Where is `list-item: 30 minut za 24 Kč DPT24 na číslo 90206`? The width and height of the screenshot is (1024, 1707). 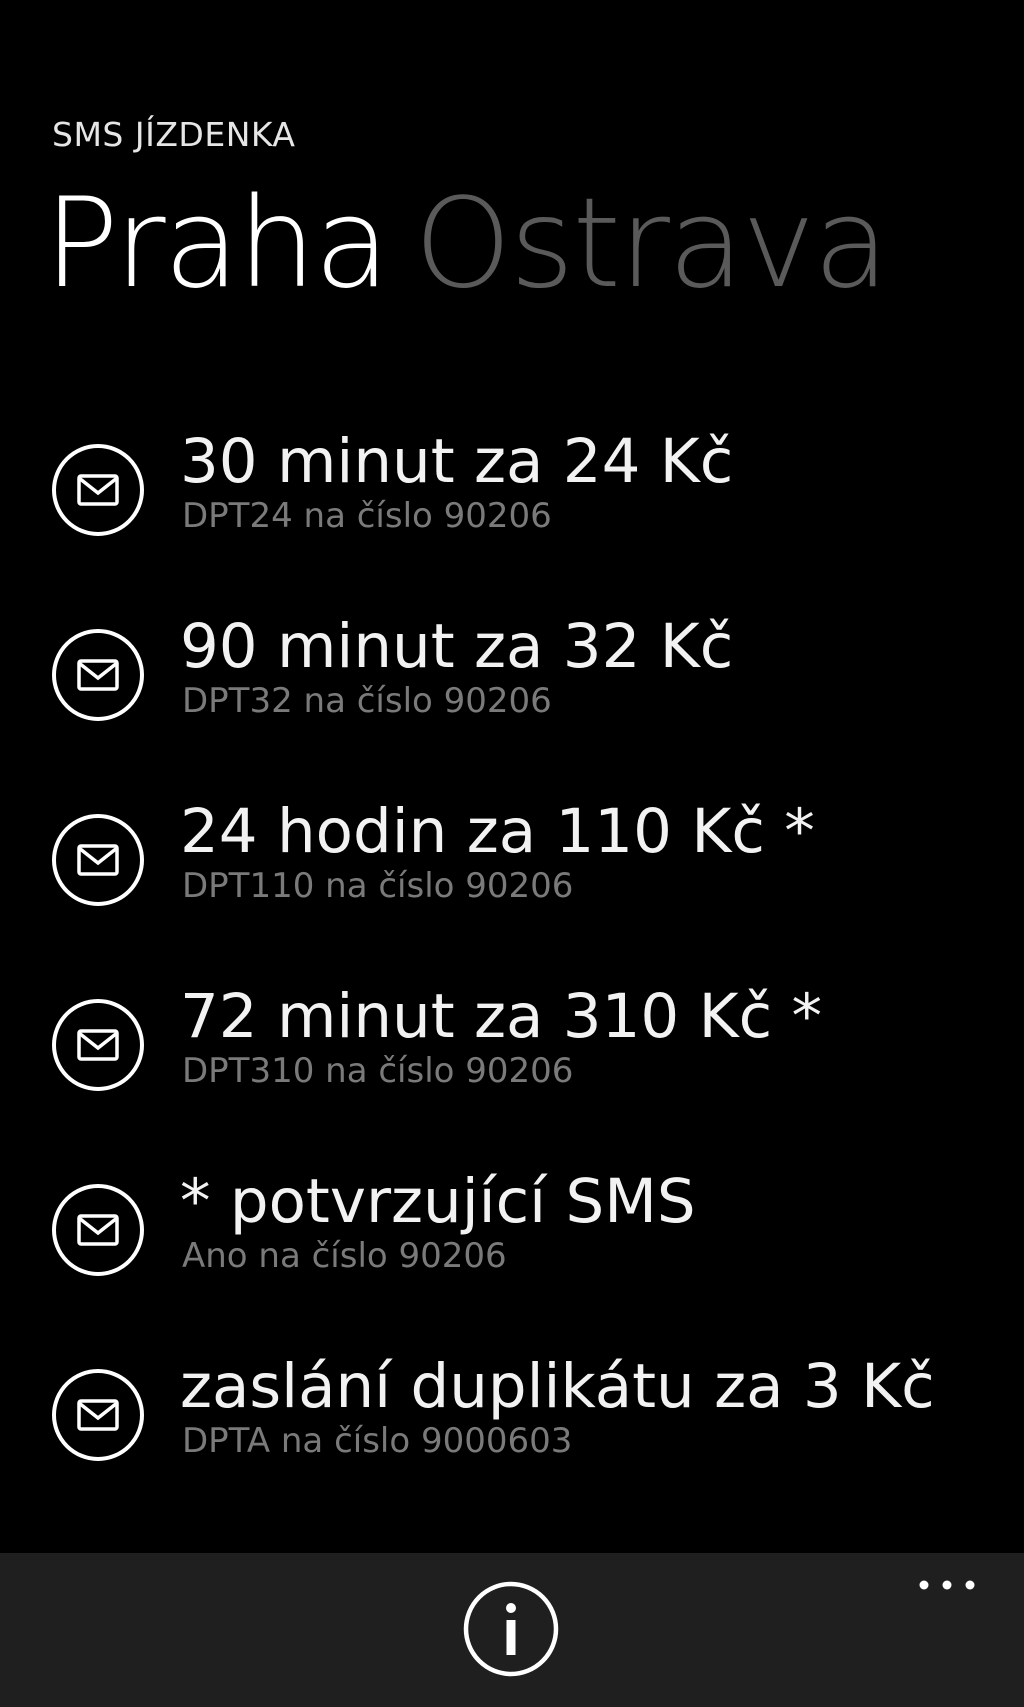
list-item: 30 minut za 24 Kč DPT24 na číslo 90206 is located at coordinates (520, 487).